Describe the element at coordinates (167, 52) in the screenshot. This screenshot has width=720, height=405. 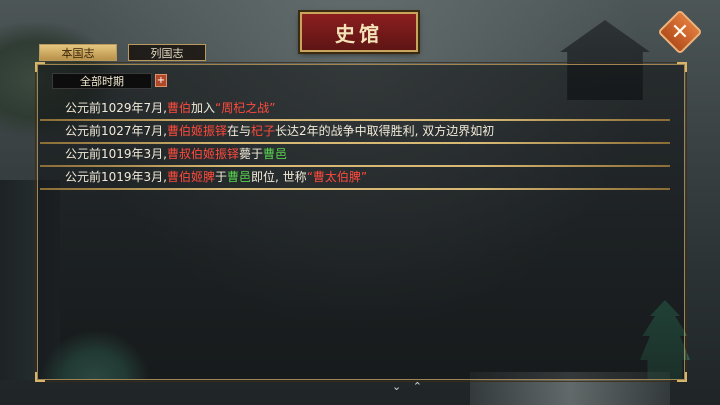
I see `tab-foreign-history: 列国志` at that location.